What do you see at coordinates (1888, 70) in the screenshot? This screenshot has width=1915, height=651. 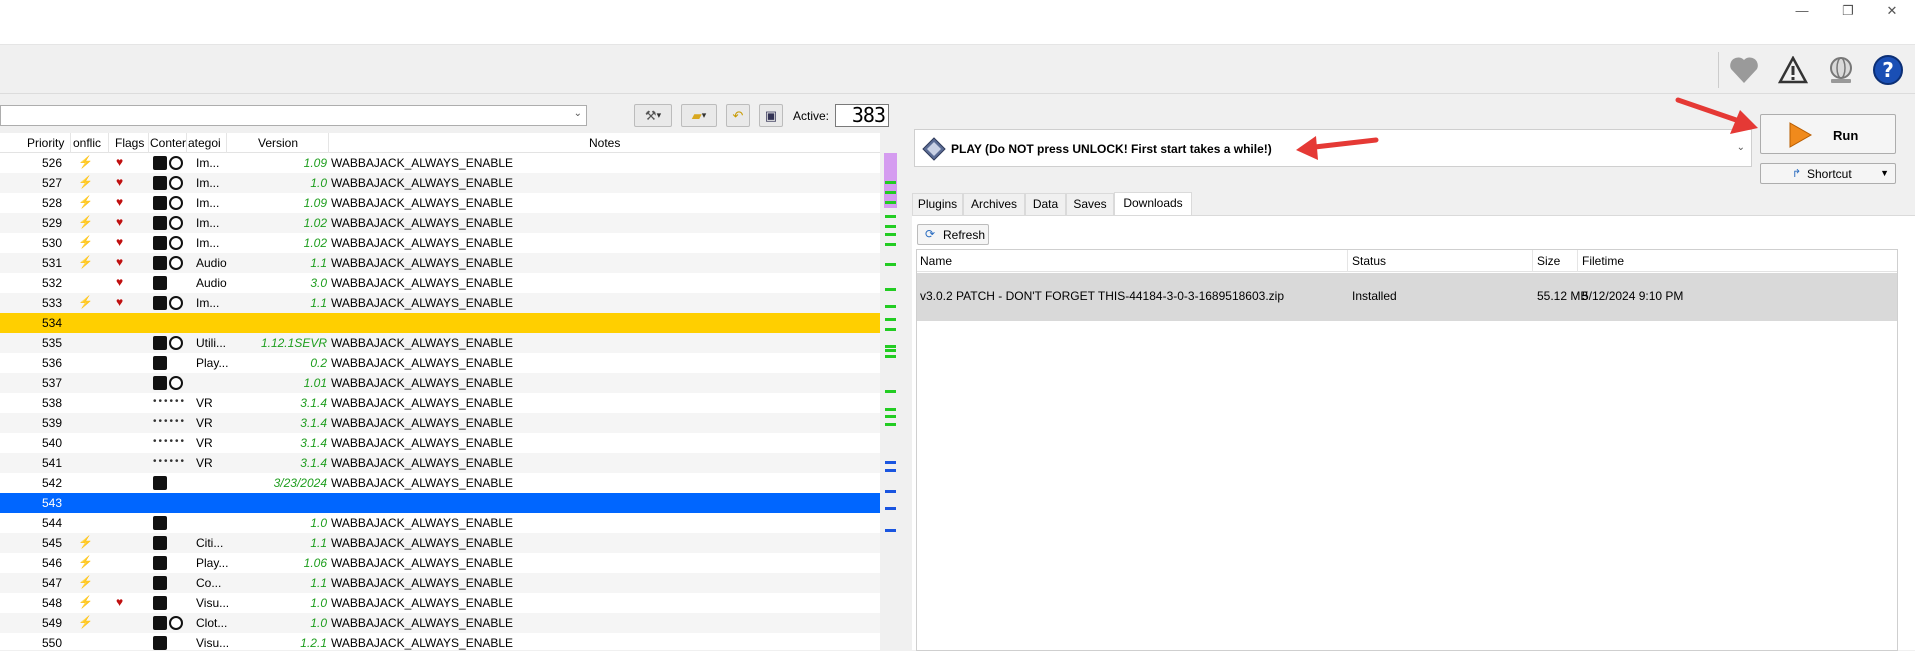 I see `help-icon: ?` at bounding box center [1888, 70].